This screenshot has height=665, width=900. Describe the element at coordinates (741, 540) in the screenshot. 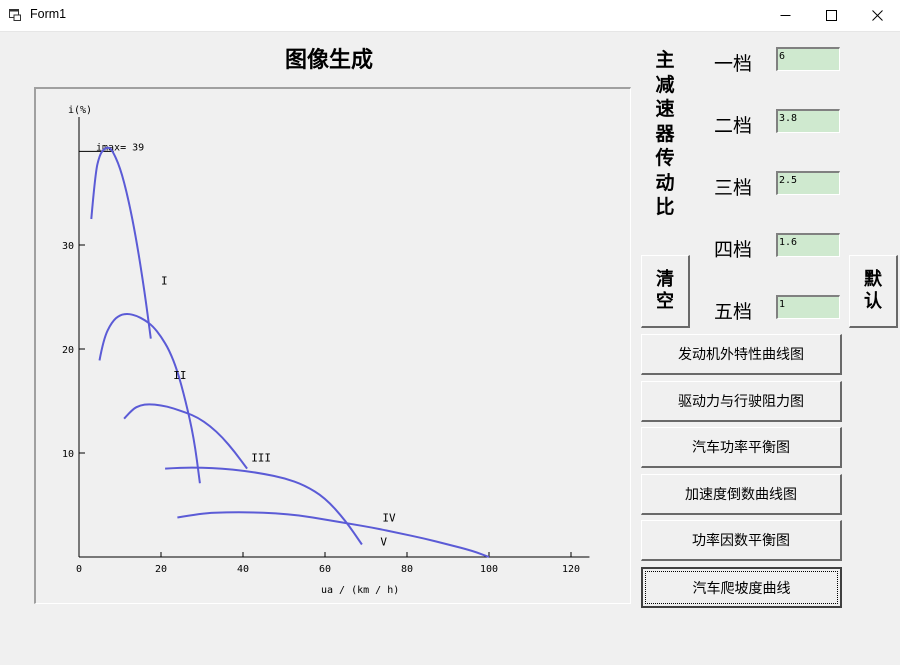

I see `power-factor-button: 功率因数平衡图` at that location.